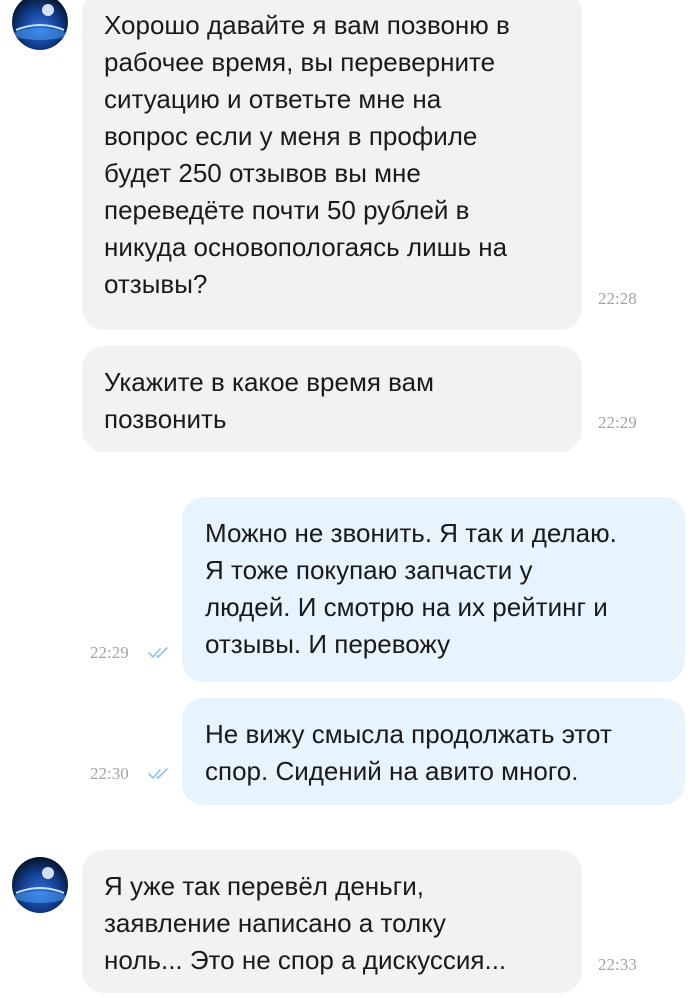  What do you see at coordinates (109, 773) in the screenshot?
I see `message-timestamp: 22:30` at bounding box center [109, 773].